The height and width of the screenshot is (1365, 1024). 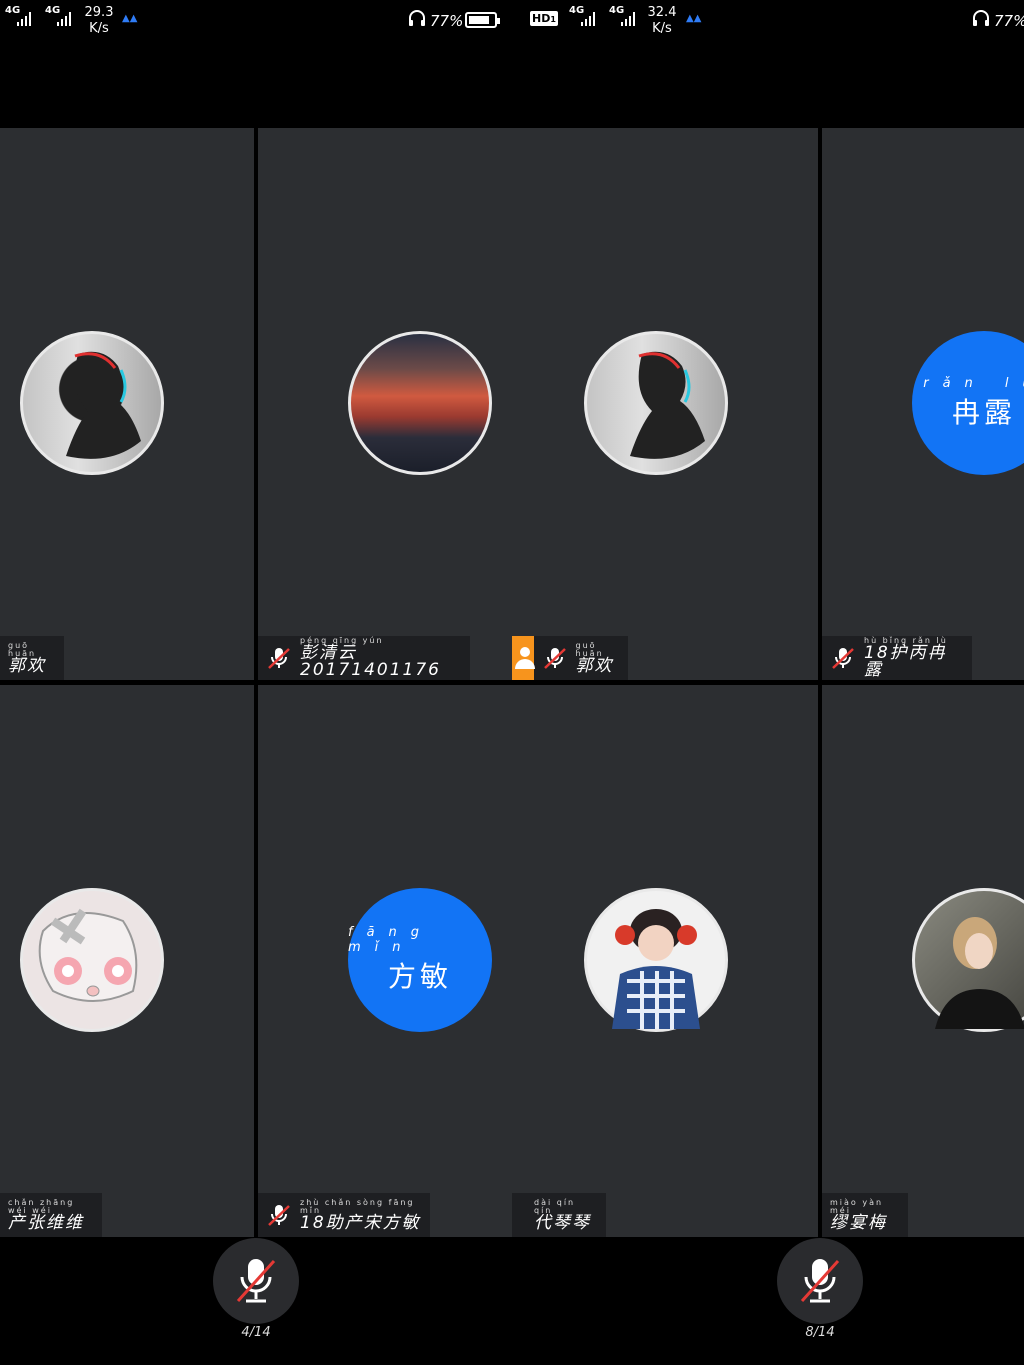 I want to click on name-text: hù bǐng rǎn lù 18护丙冉露, so click(x=914, y=658).